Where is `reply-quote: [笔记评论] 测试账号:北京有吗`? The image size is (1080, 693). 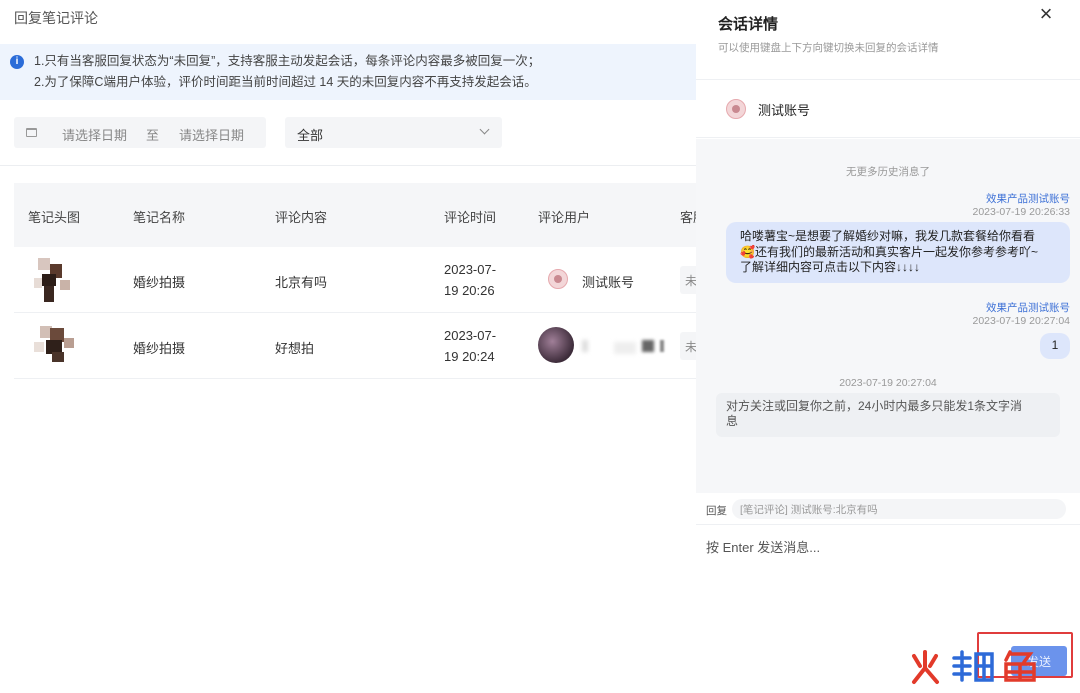
reply-quote: [笔记评论] 测试账号:北京有吗 is located at coordinates (899, 509).